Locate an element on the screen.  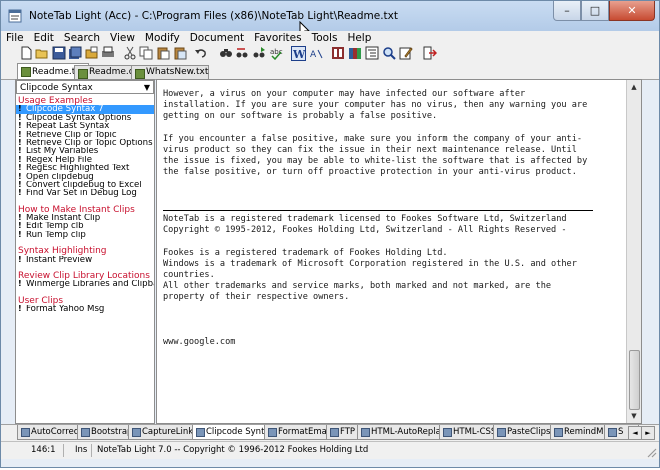
svg-text: A is located at coordinates (313, 55).